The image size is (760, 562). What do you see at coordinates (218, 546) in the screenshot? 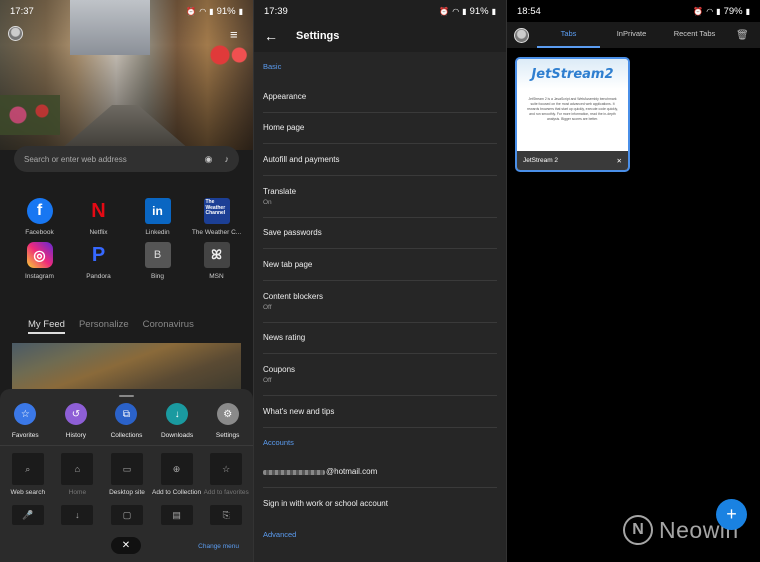
I see `change-menu-link: Change menu` at bounding box center [218, 546].